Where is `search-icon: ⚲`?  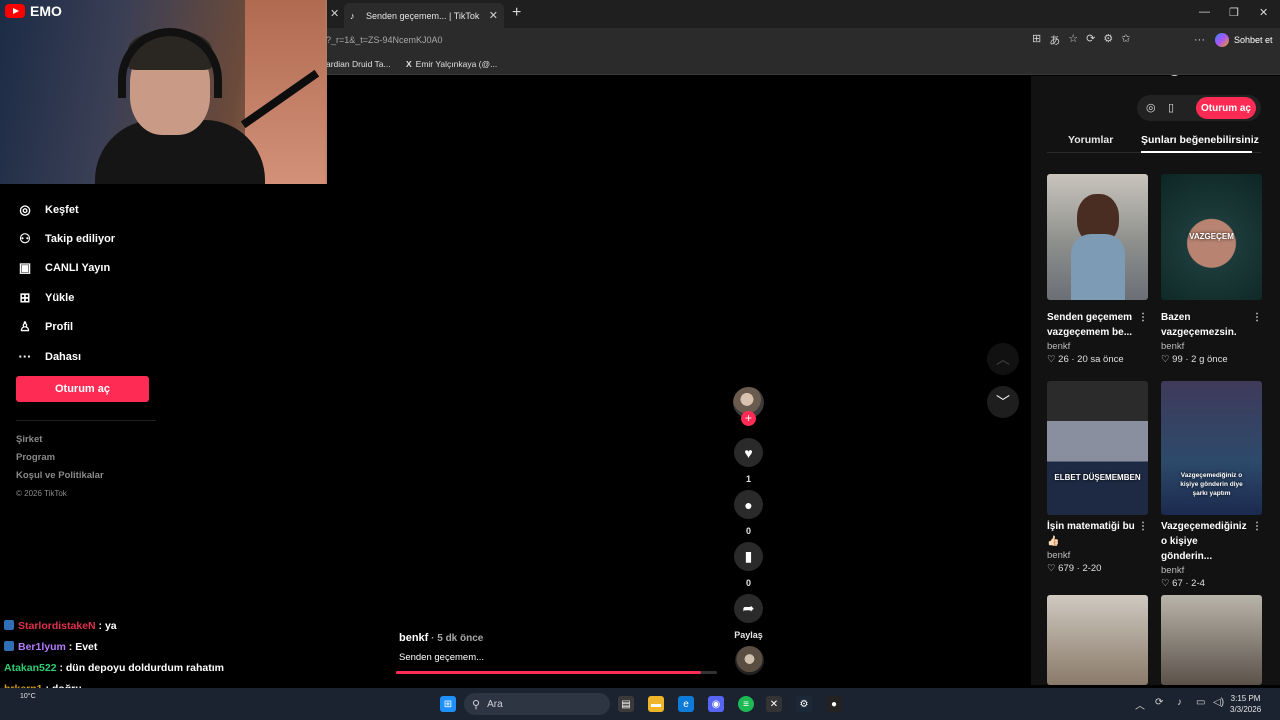
search-icon: ⚲ is located at coordinates (476, 704).